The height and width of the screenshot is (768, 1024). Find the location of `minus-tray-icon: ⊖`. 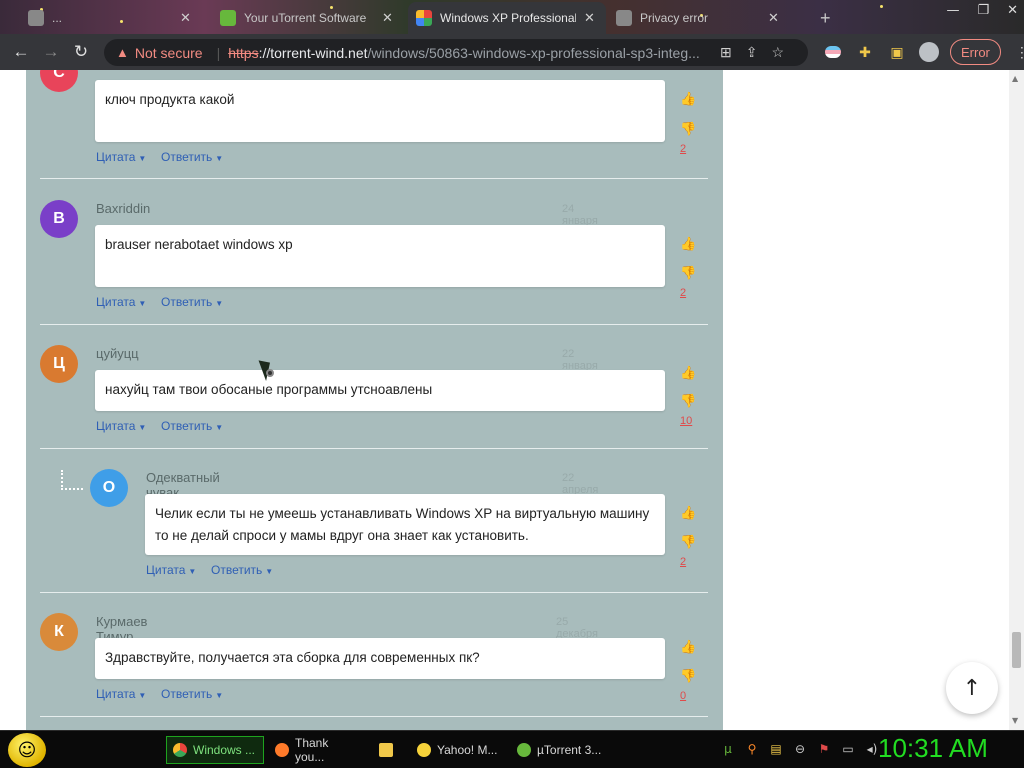

minus-tray-icon: ⊖ is located at coordinates (800, 749).